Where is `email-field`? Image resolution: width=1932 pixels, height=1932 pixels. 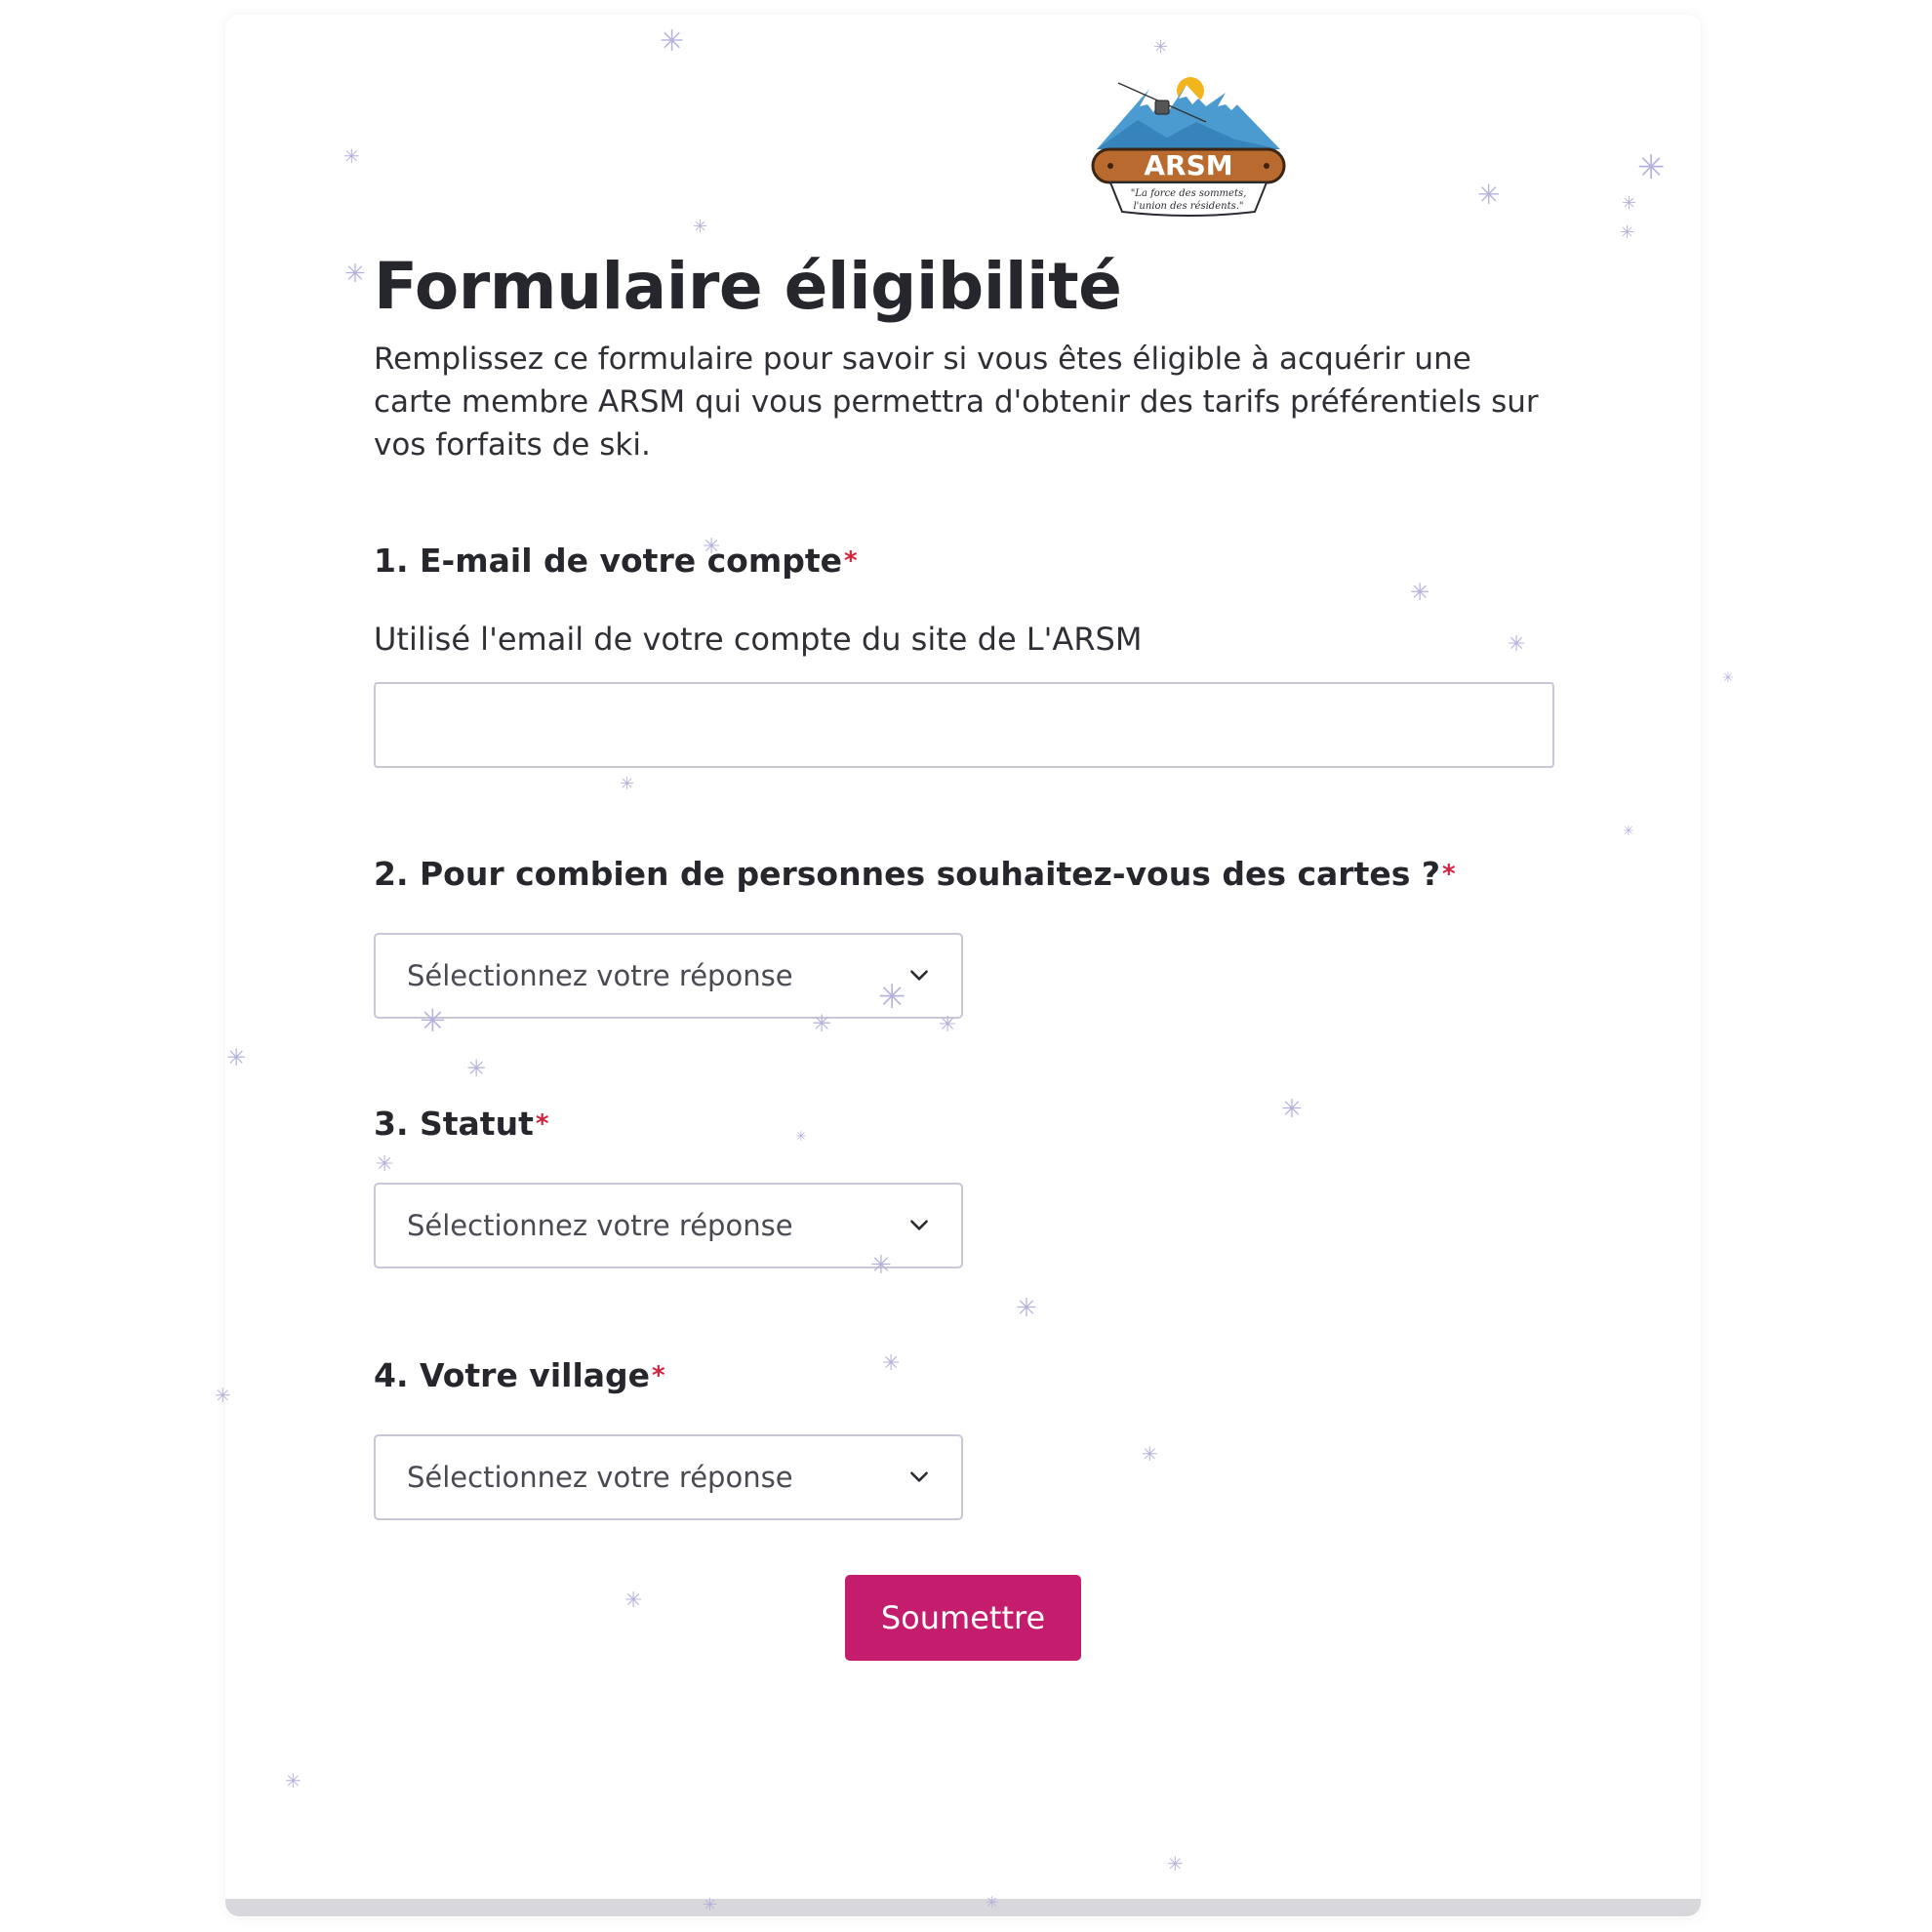 email-field is located at coordinates (964, 725).